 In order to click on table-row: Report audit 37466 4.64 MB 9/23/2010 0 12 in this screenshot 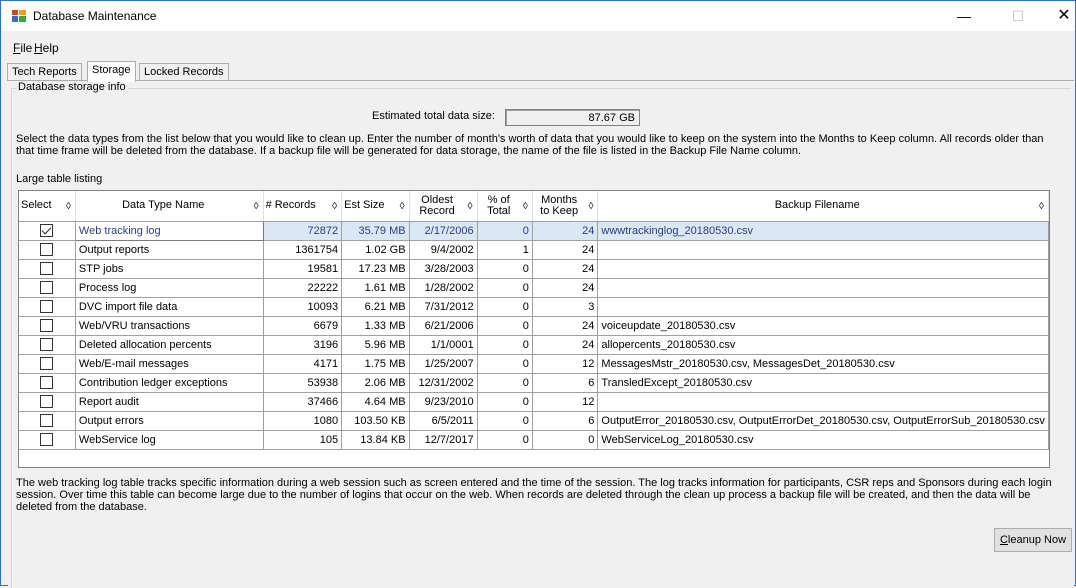, I will do `click(534, 402)`.